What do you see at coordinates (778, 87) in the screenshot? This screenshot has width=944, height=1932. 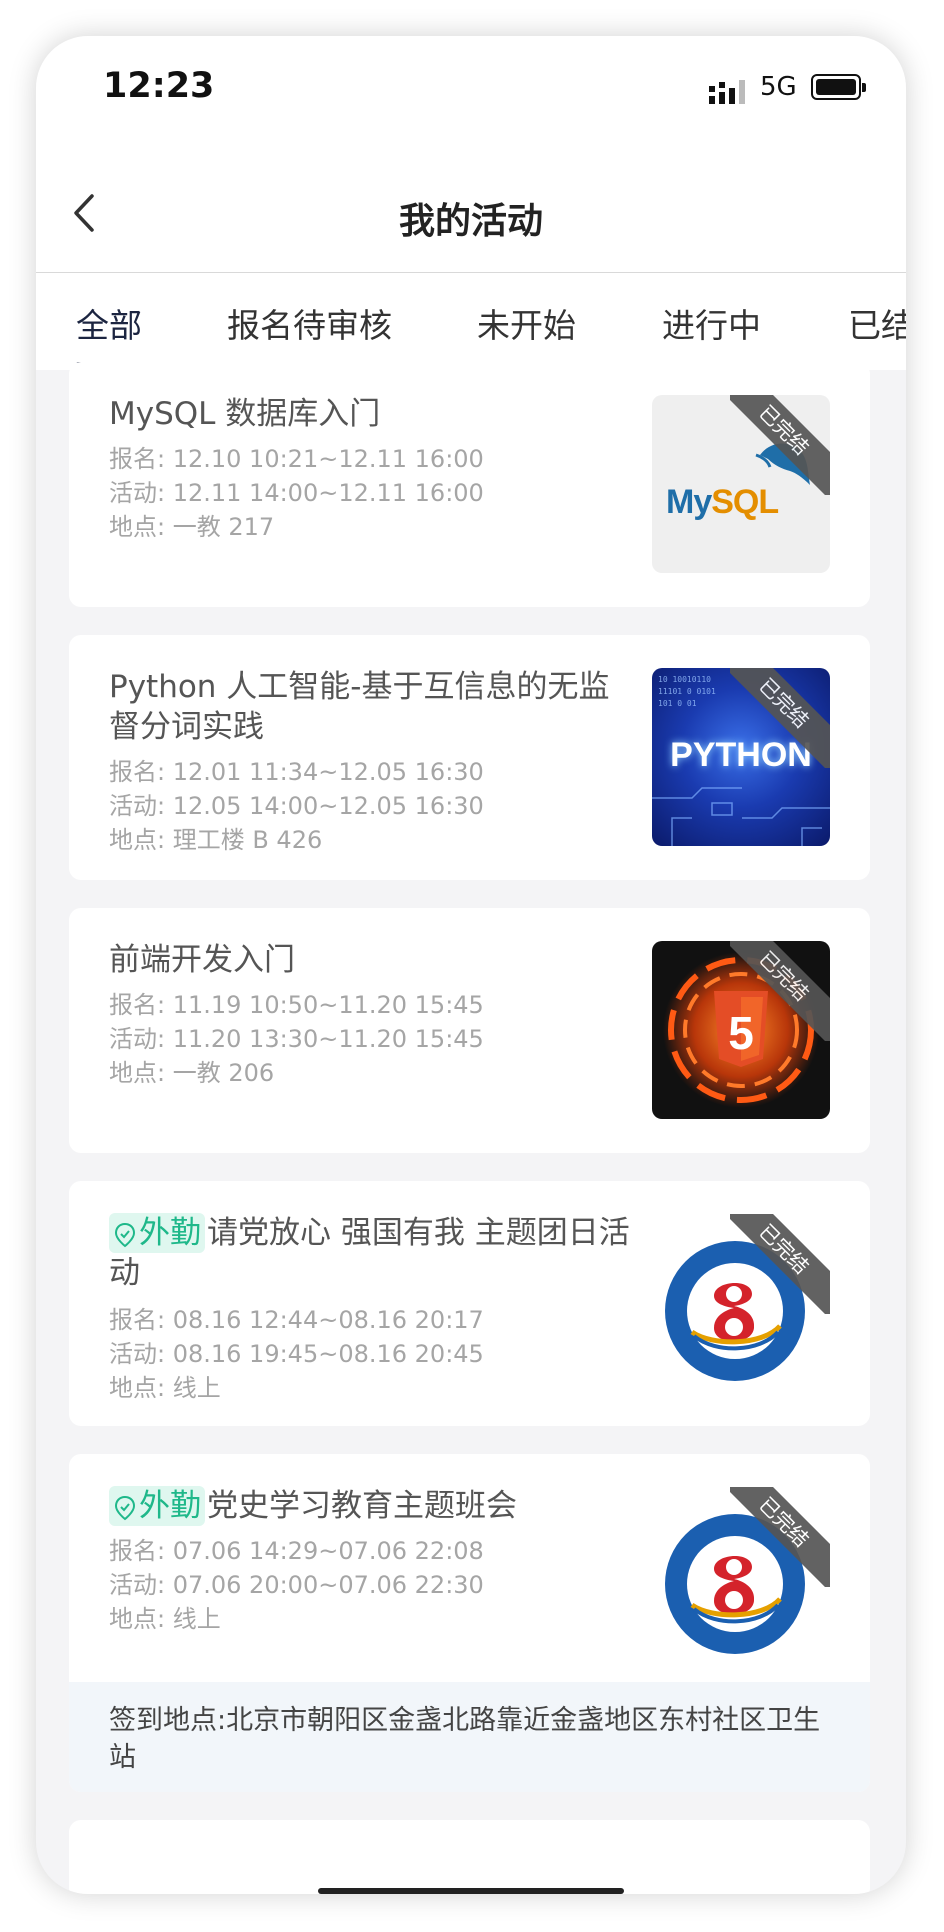 I see `network-type: 5G` at bounding box center [778, 87].